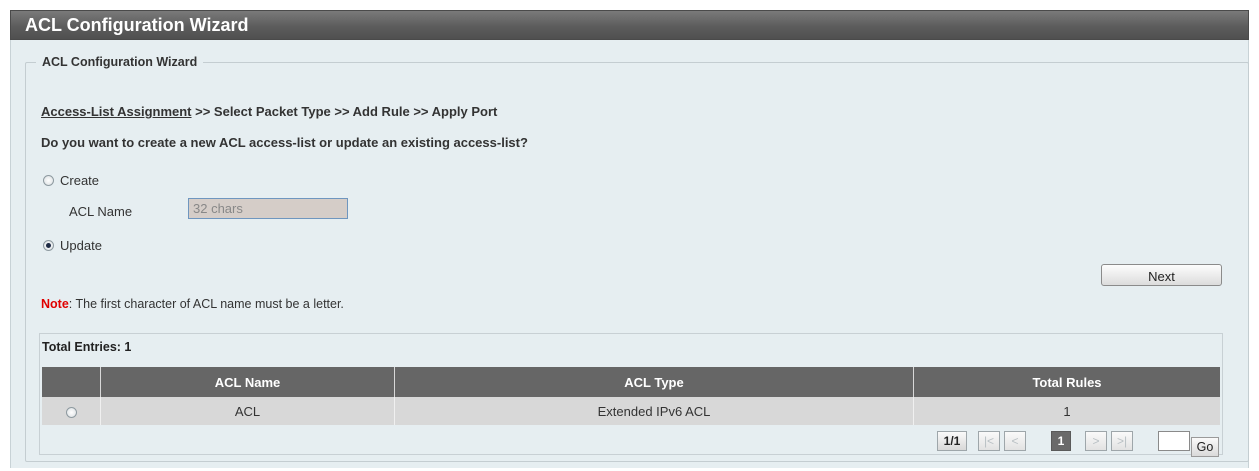  What do you see at coordinates (71, 382) in the screenshot?
I see `header-select` at bounding box center [71, 382].